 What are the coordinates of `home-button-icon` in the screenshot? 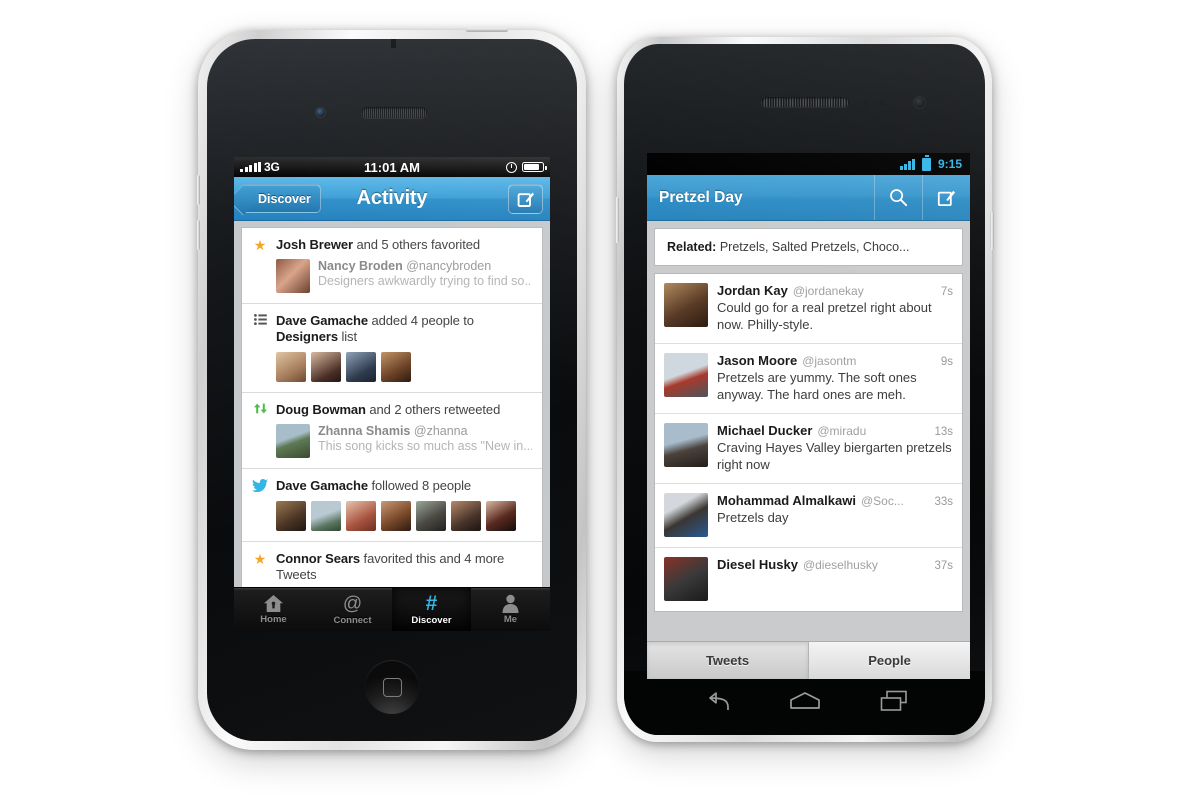 It's located at (392, 687).